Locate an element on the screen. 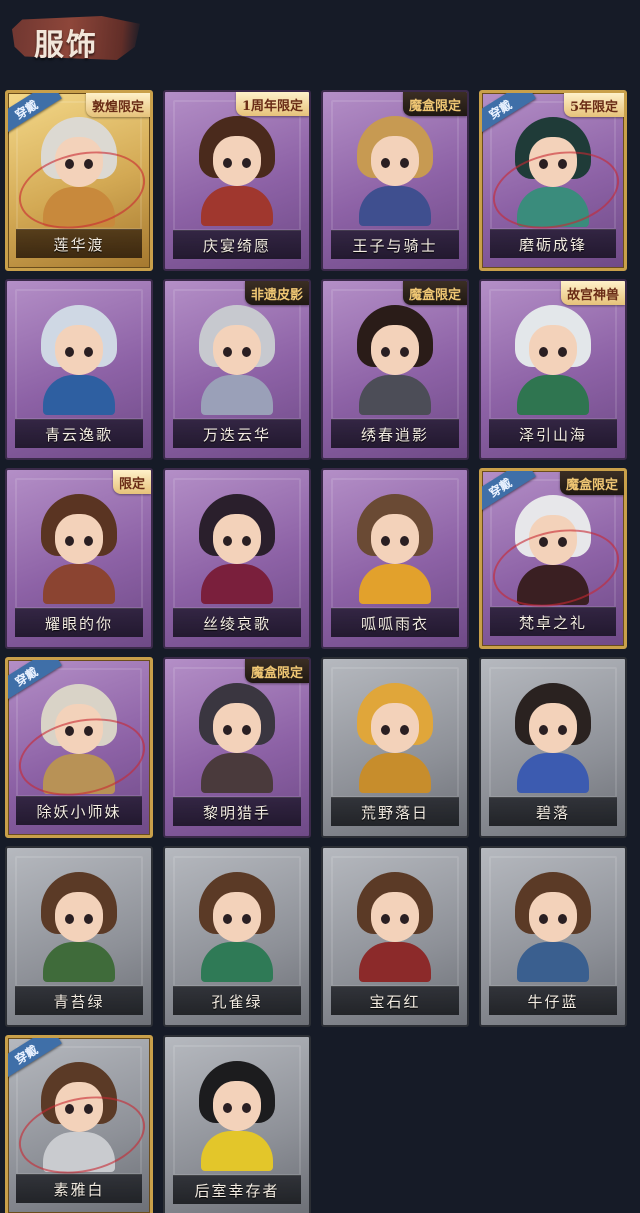 The height and width of the screenshot is (1213, 640). costume-card: 1周年限定庆宴绮愿 is located at coordinates (237, 180).